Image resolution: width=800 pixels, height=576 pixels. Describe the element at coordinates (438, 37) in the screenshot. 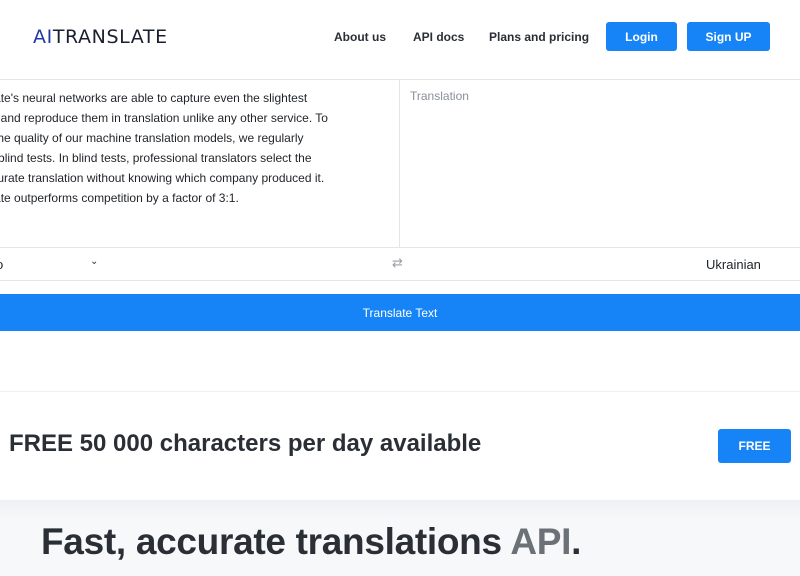

I see `nav-api-docs: API docs` at that location.